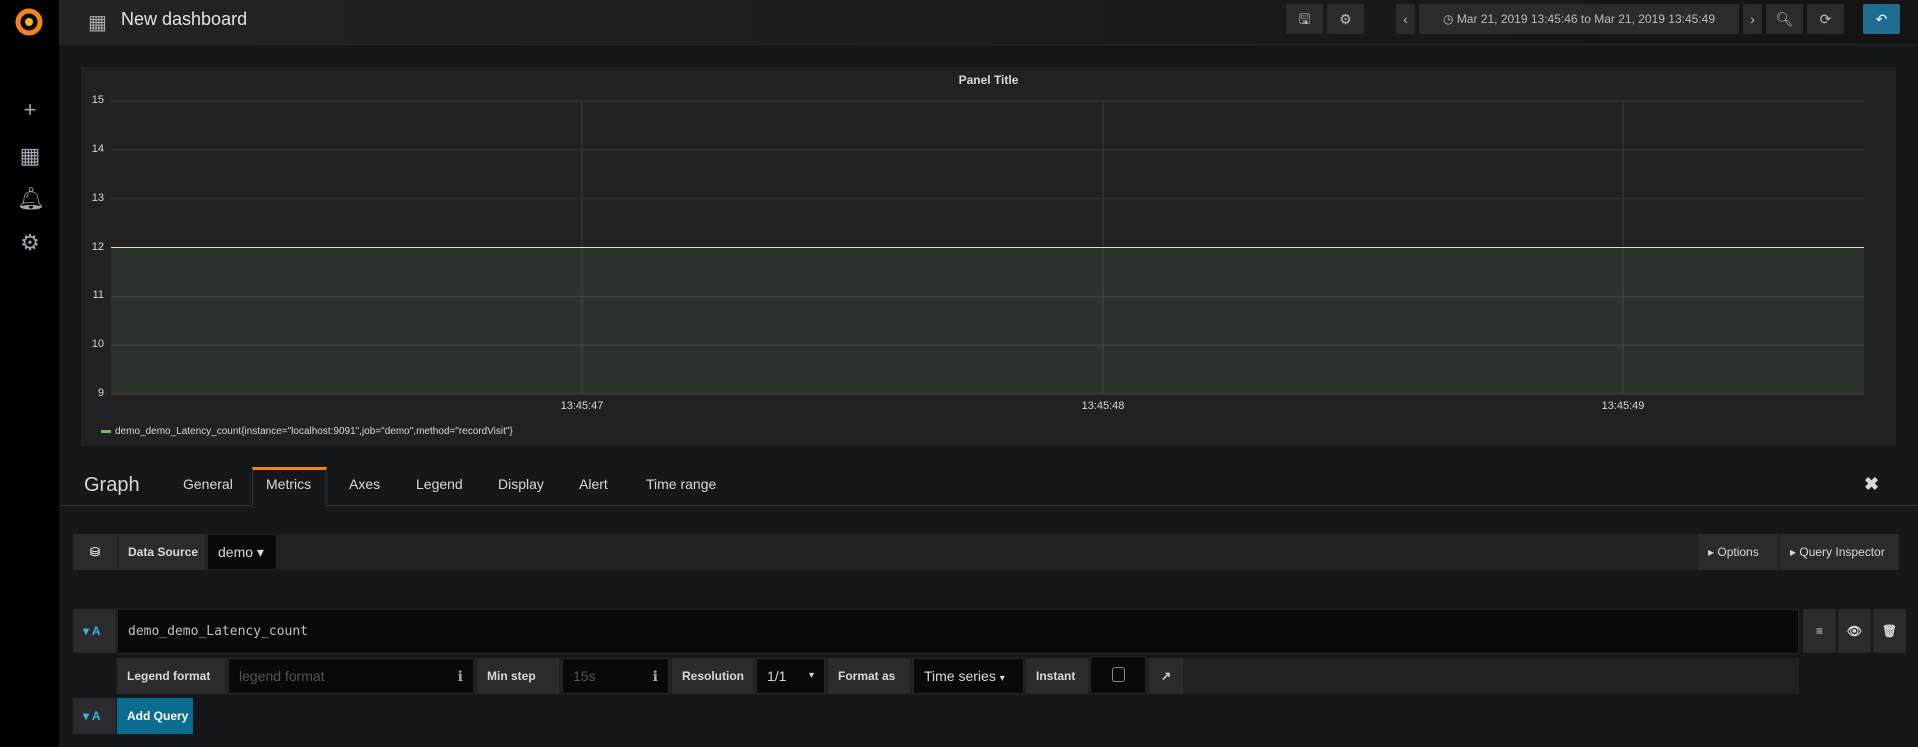 This screenshot has width=1918, height=747. Describe the element at coordinates (351, 676) in the screenshot. I see `legend-format-input: legend format ℹ` at that location.